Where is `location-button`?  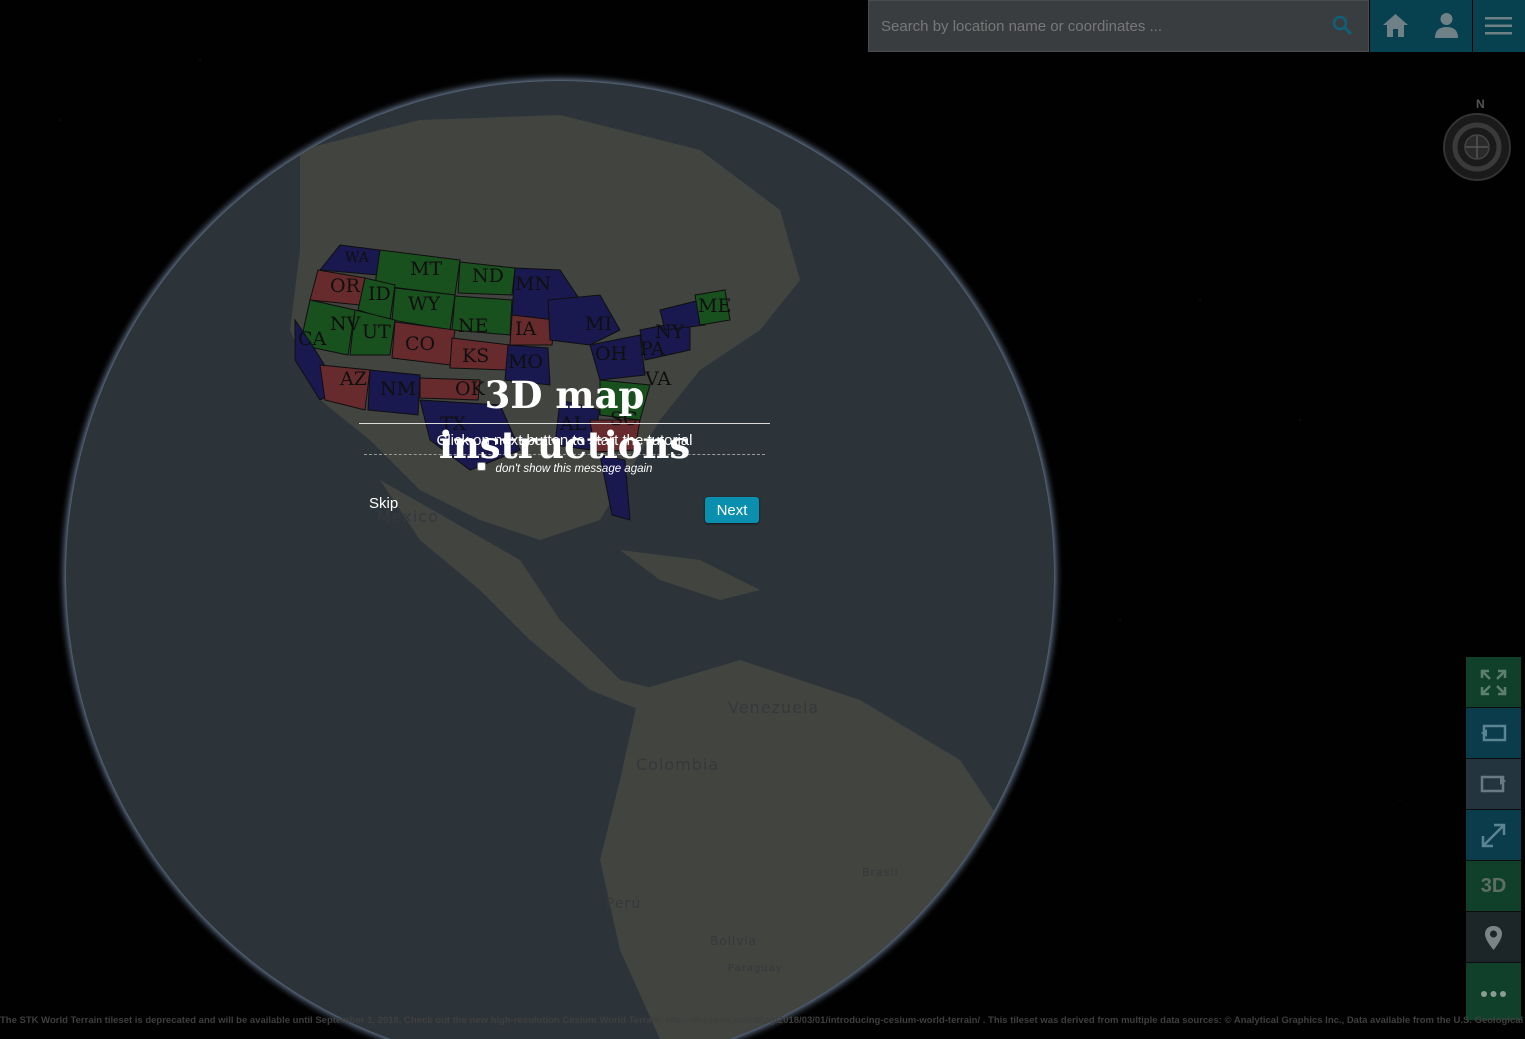
location-button is located at coordinates (1493, 937).